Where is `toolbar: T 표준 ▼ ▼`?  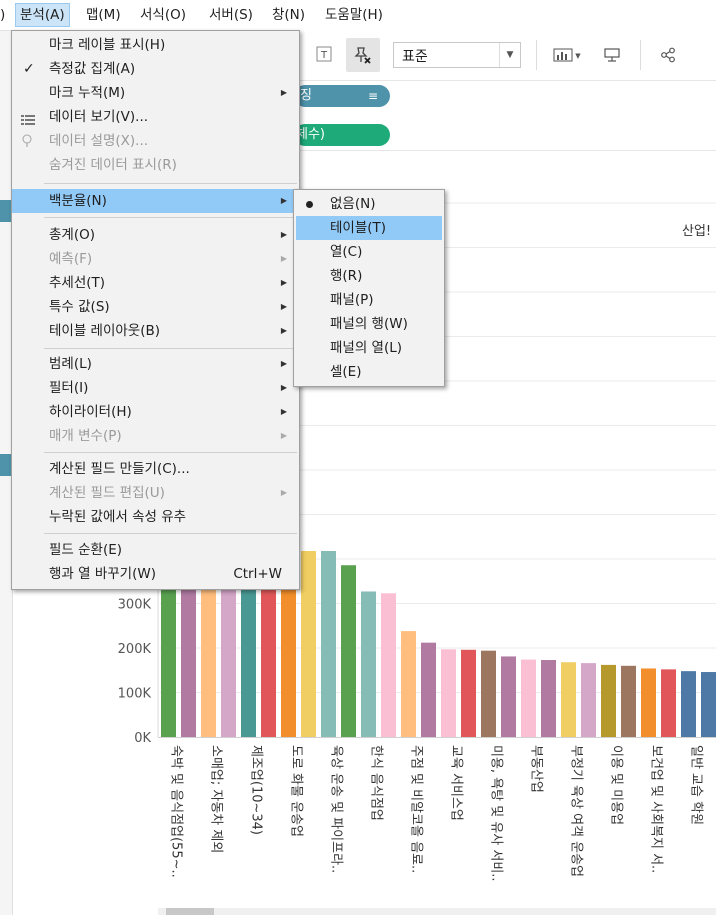
toolbar: T 표준 ▼ ▼ is located at coordinates (507, 55).